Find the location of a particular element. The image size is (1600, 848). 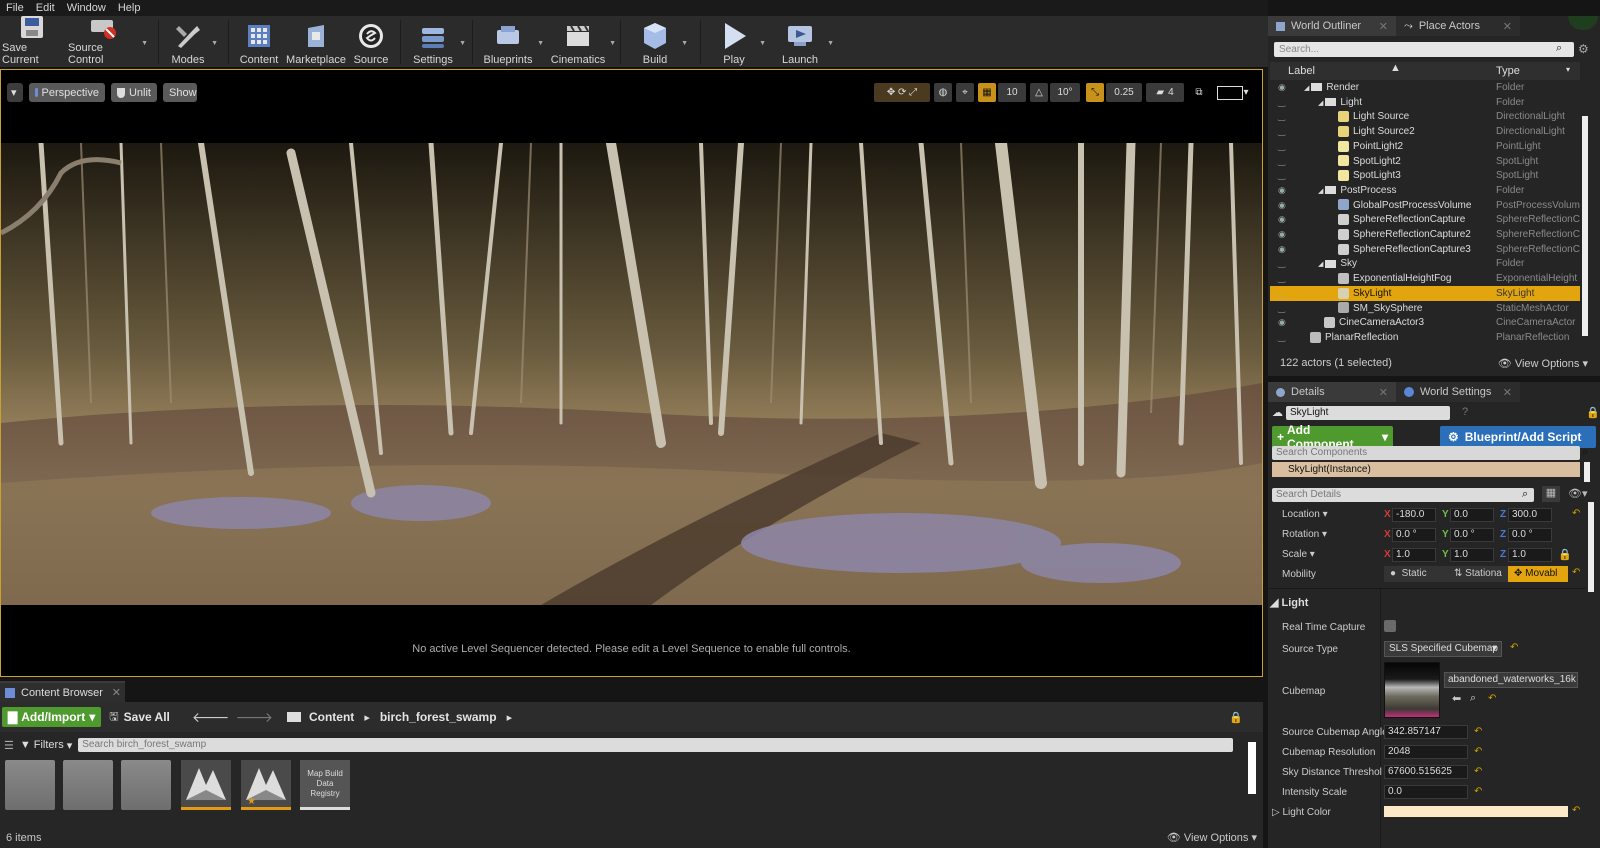

sources-toggle-icon: ☰ is located at coordinates (9, 745).